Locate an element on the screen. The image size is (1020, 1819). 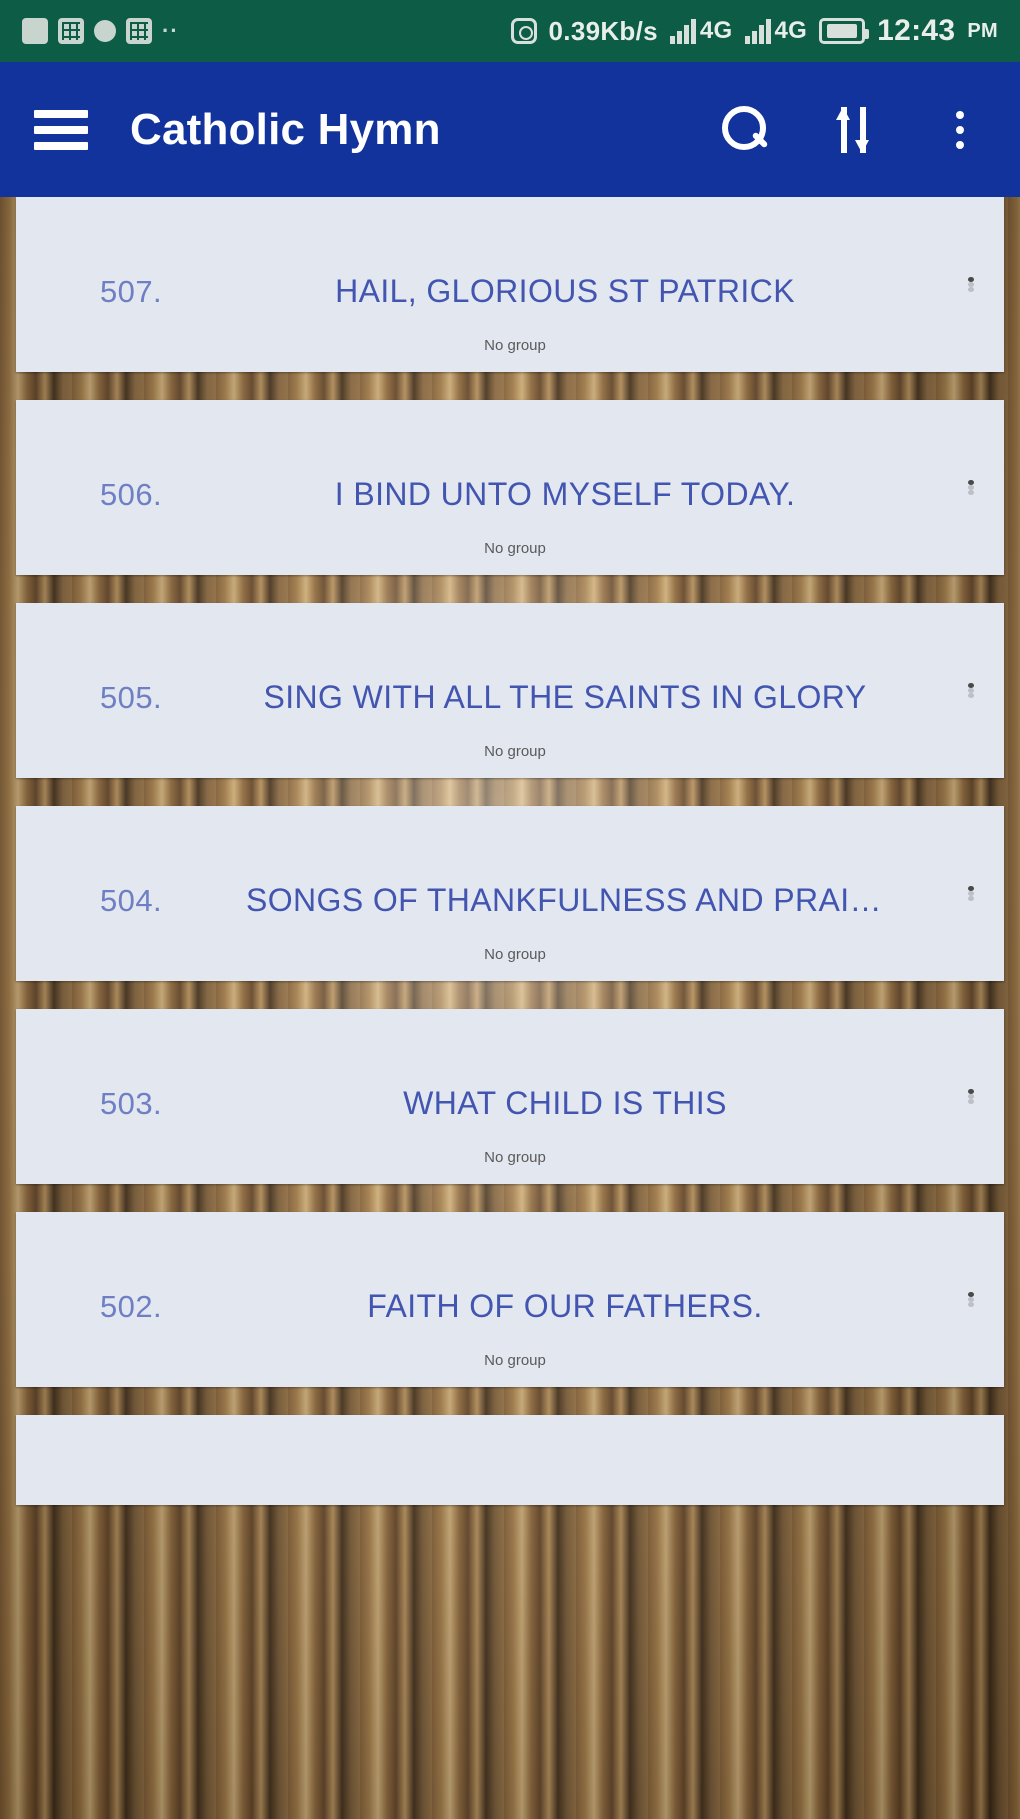
hymn-number: 507. is located at coordinates (131, 291).